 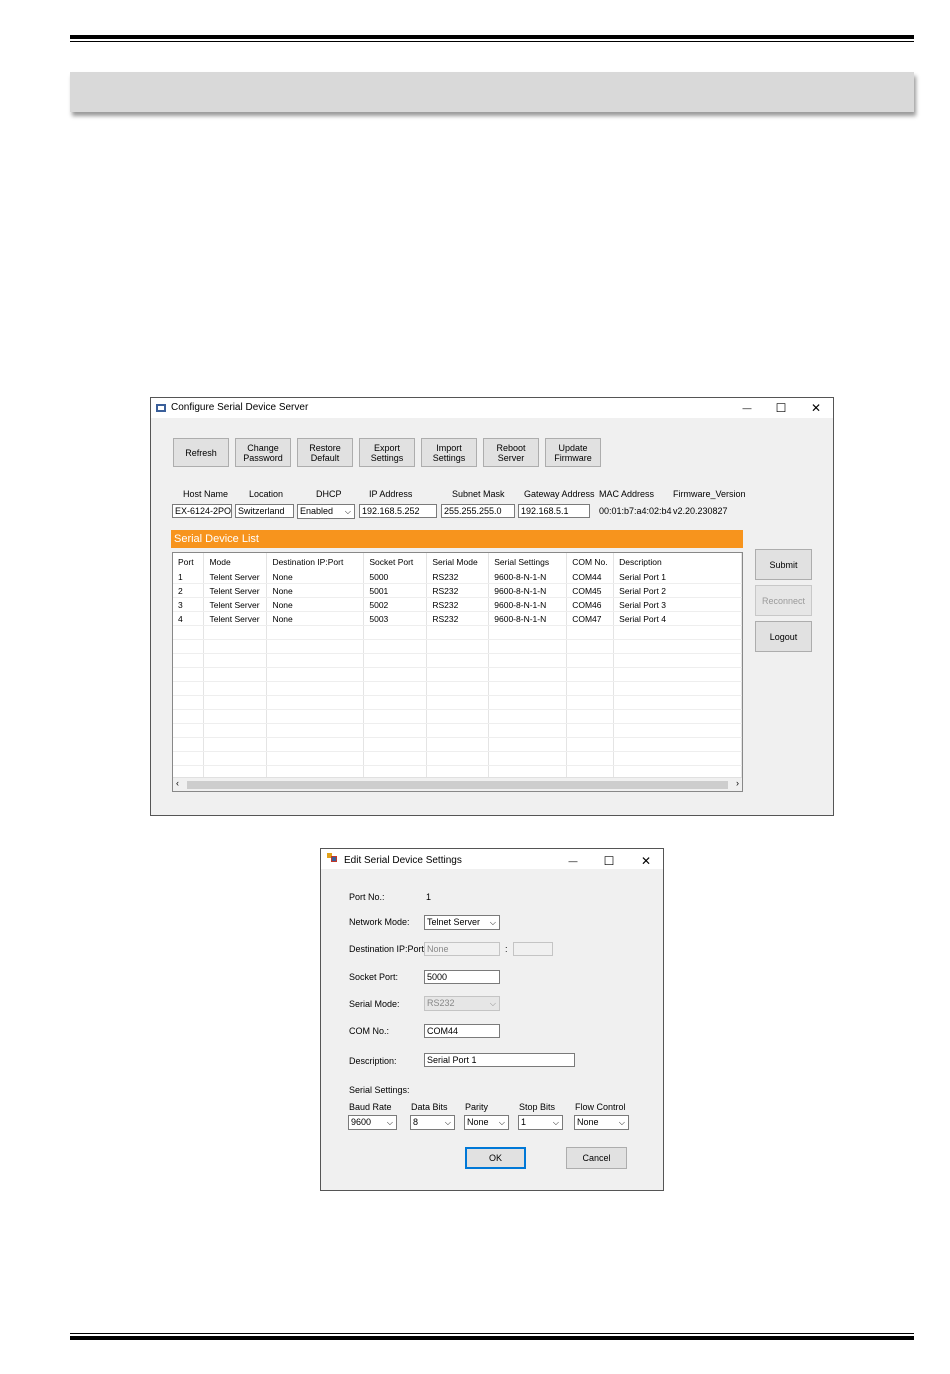 I want to click on flow-control-select: None ⌵, so click(x=601, y=1122).